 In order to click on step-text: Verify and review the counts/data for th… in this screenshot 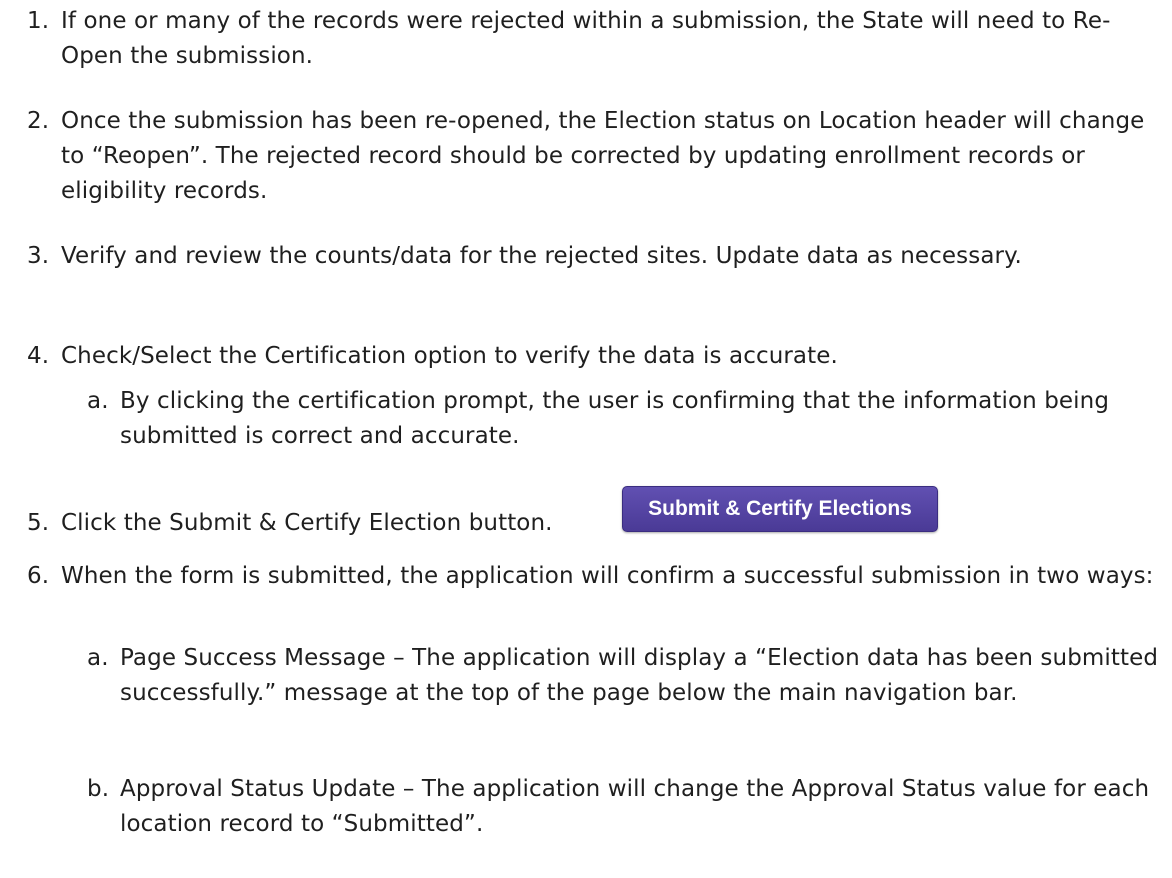, I will do `click(541, 256)`.